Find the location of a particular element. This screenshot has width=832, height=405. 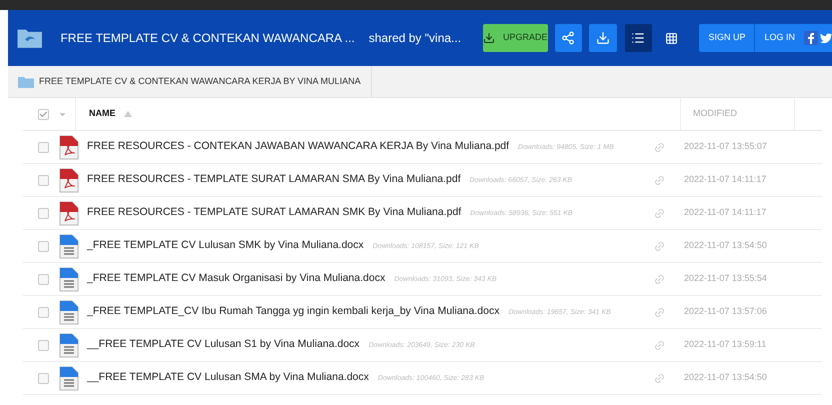

modified-date: 2022-11-07 13:57:06 is located at coordinates (725, 311).